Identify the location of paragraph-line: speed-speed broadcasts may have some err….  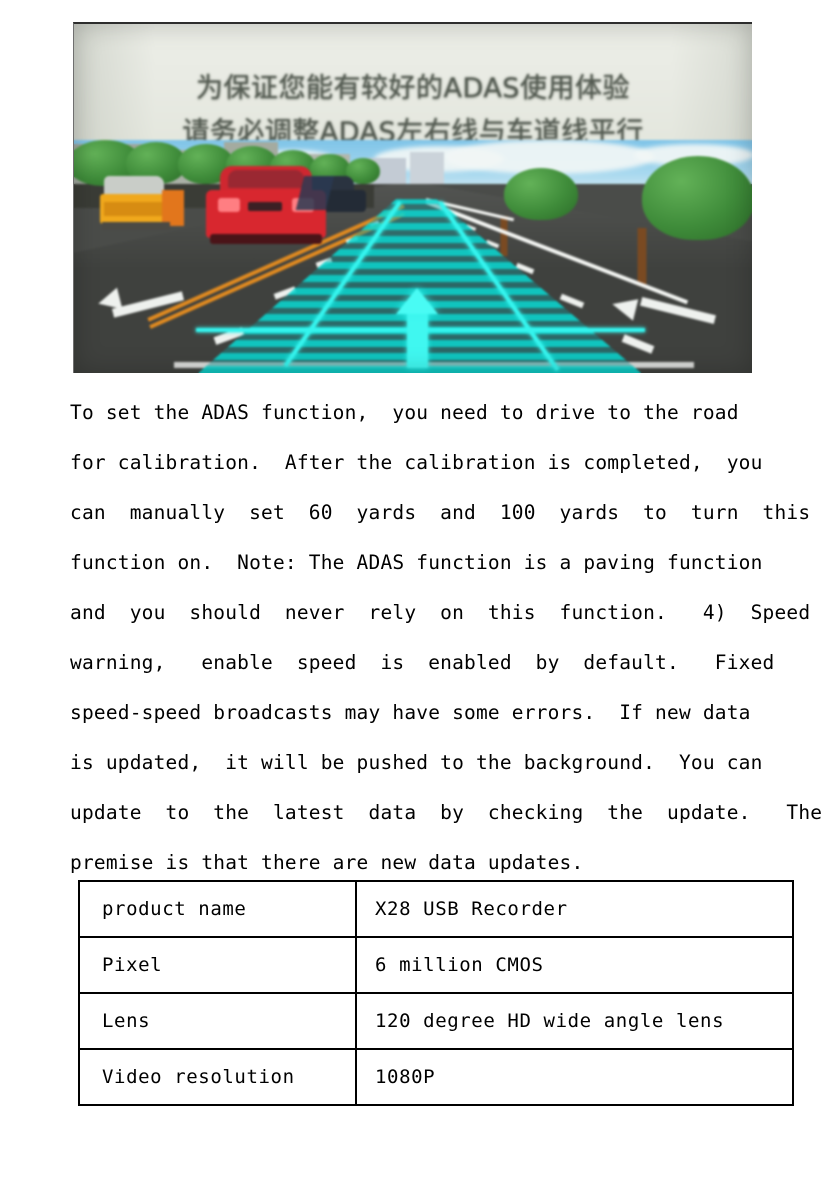
(410, 712).